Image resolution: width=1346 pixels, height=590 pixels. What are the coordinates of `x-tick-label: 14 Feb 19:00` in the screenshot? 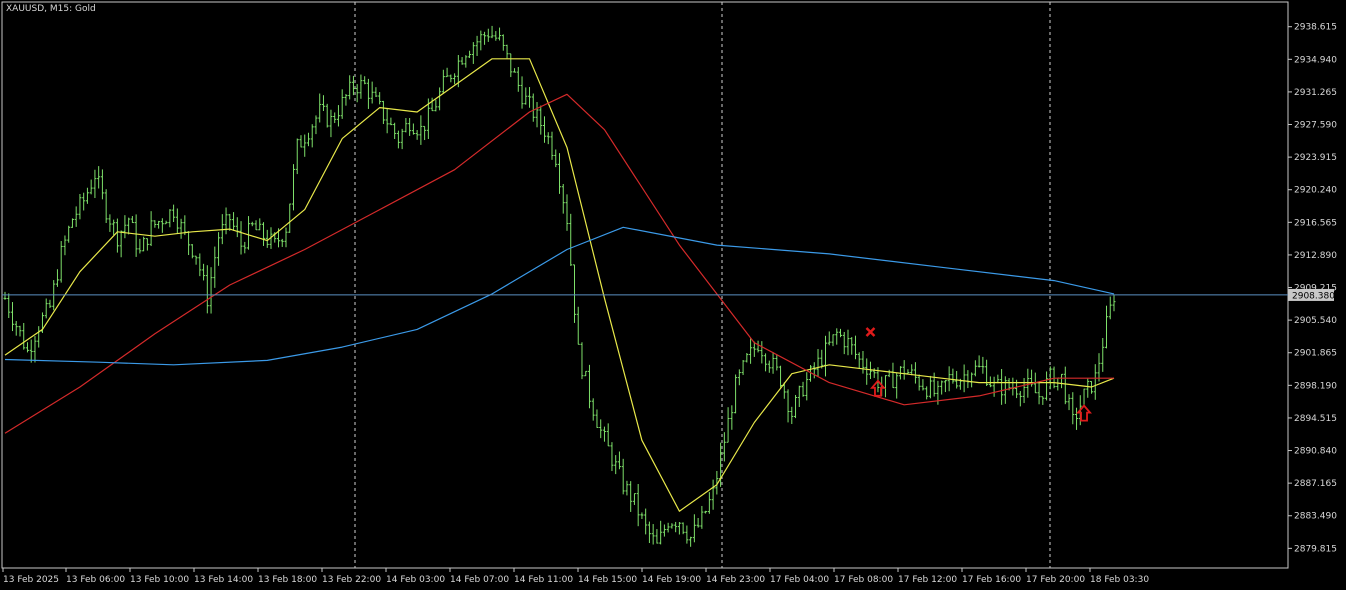 It's located at (671, 580).